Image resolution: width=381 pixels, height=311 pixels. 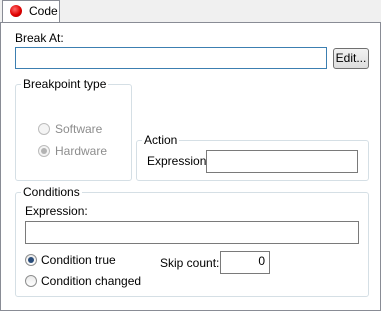 What do you see at coordinates (245, 262) in the screenshot?
I see `skip-count-input: 0` at bounding box center [245, 262].